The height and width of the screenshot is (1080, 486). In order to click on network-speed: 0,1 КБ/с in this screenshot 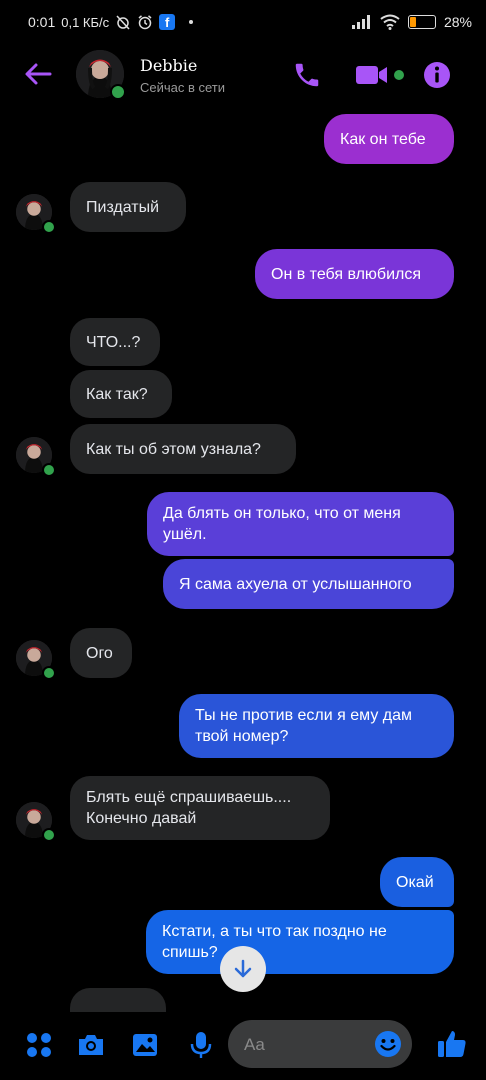, I will do `click(85, 22)`.